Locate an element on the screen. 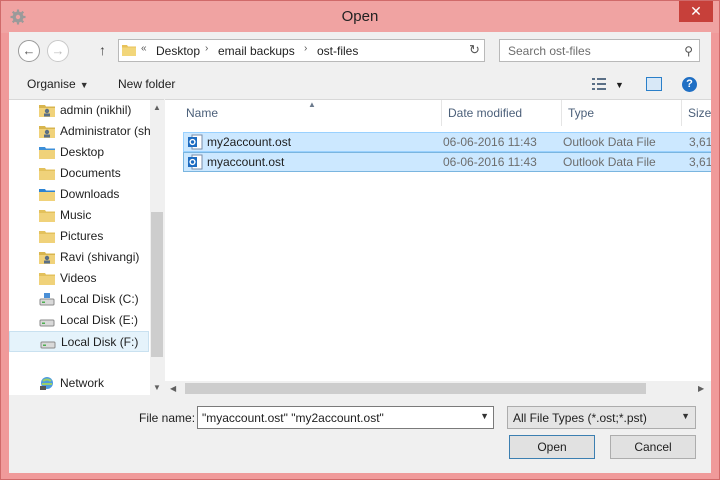 This screenshot has width=720, height=480. sidebar-item: Videos is located at coordinates (79, 278).